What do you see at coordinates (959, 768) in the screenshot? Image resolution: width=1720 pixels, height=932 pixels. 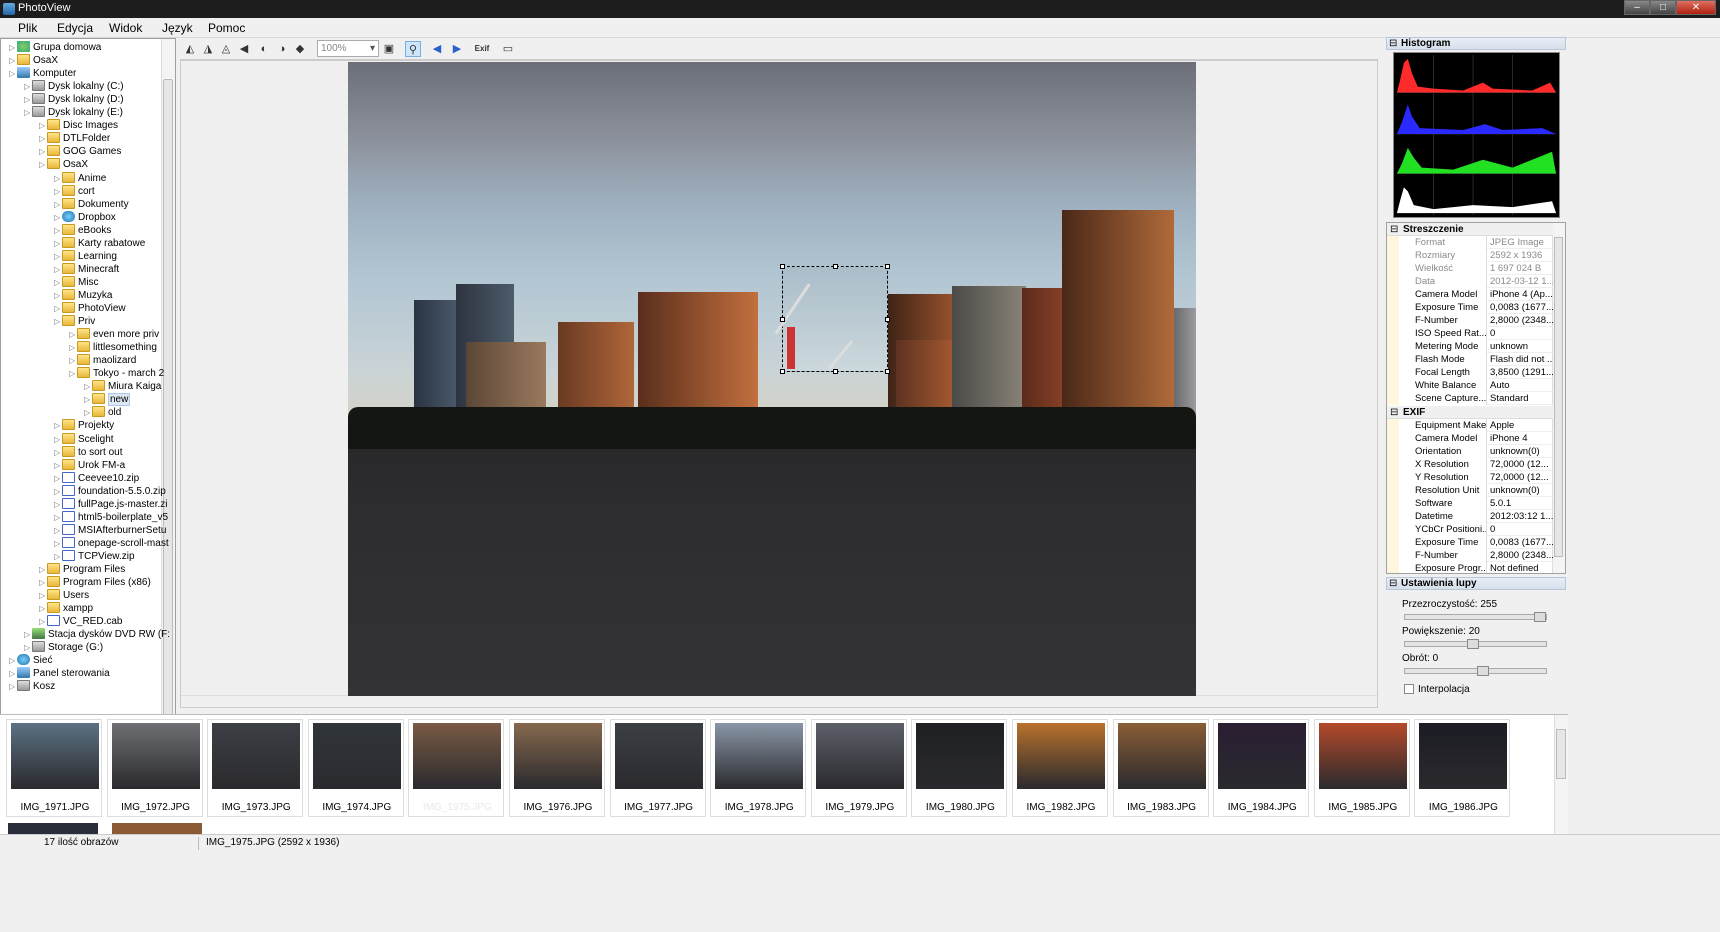 I see `thumbnail: IMG_1980.JPG` at bounding box center [959, 768].